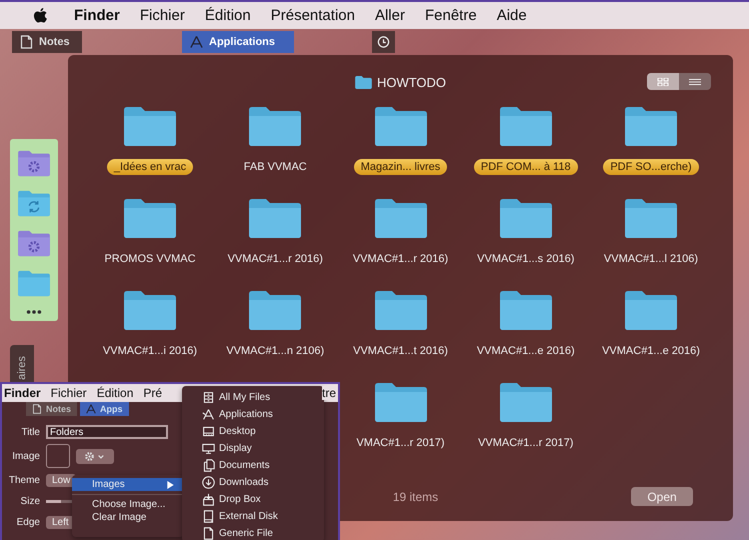 This screenshot has height=540, width=749. What do you see at coordinates (107, 432) in the screenshot?
I see `title-field: Folders` at bounding box center [107, 432].